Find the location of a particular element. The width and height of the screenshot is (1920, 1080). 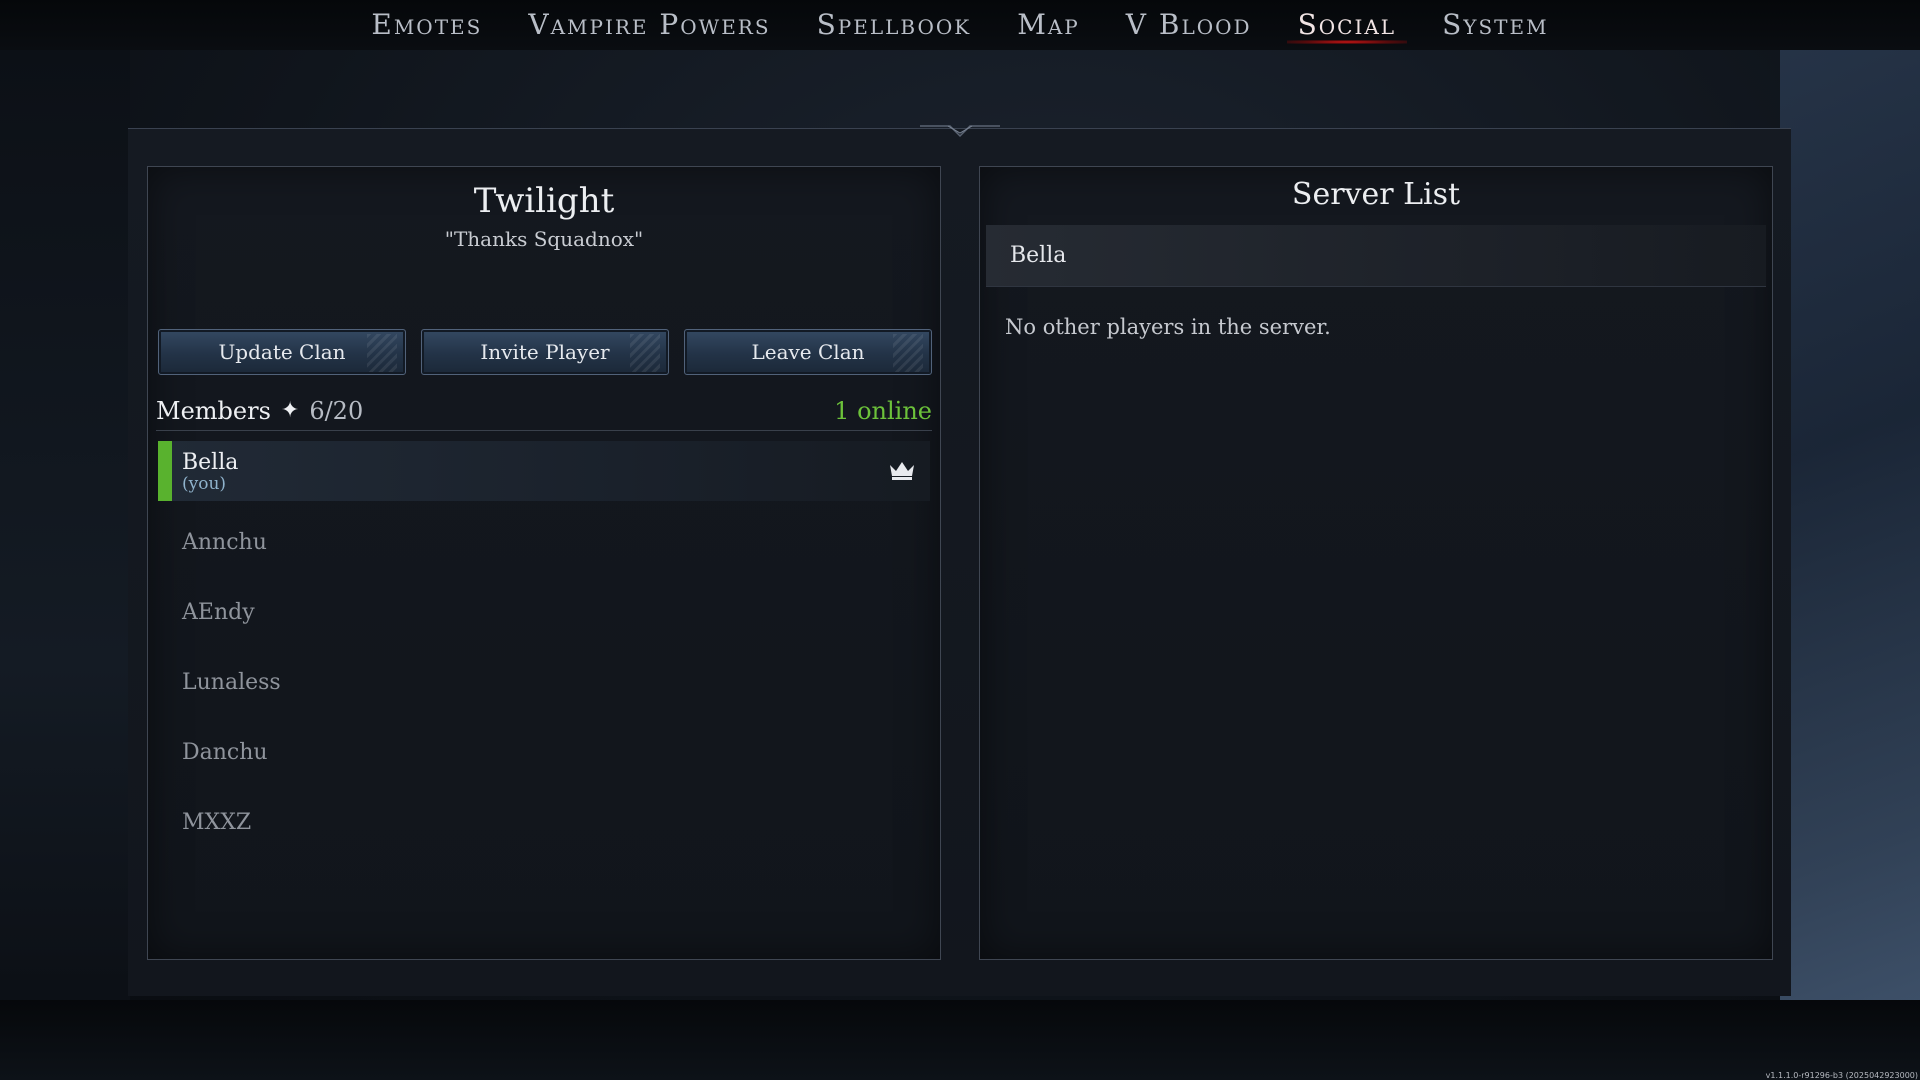

frame-ornament-icon is located at coordinates (960, 131).